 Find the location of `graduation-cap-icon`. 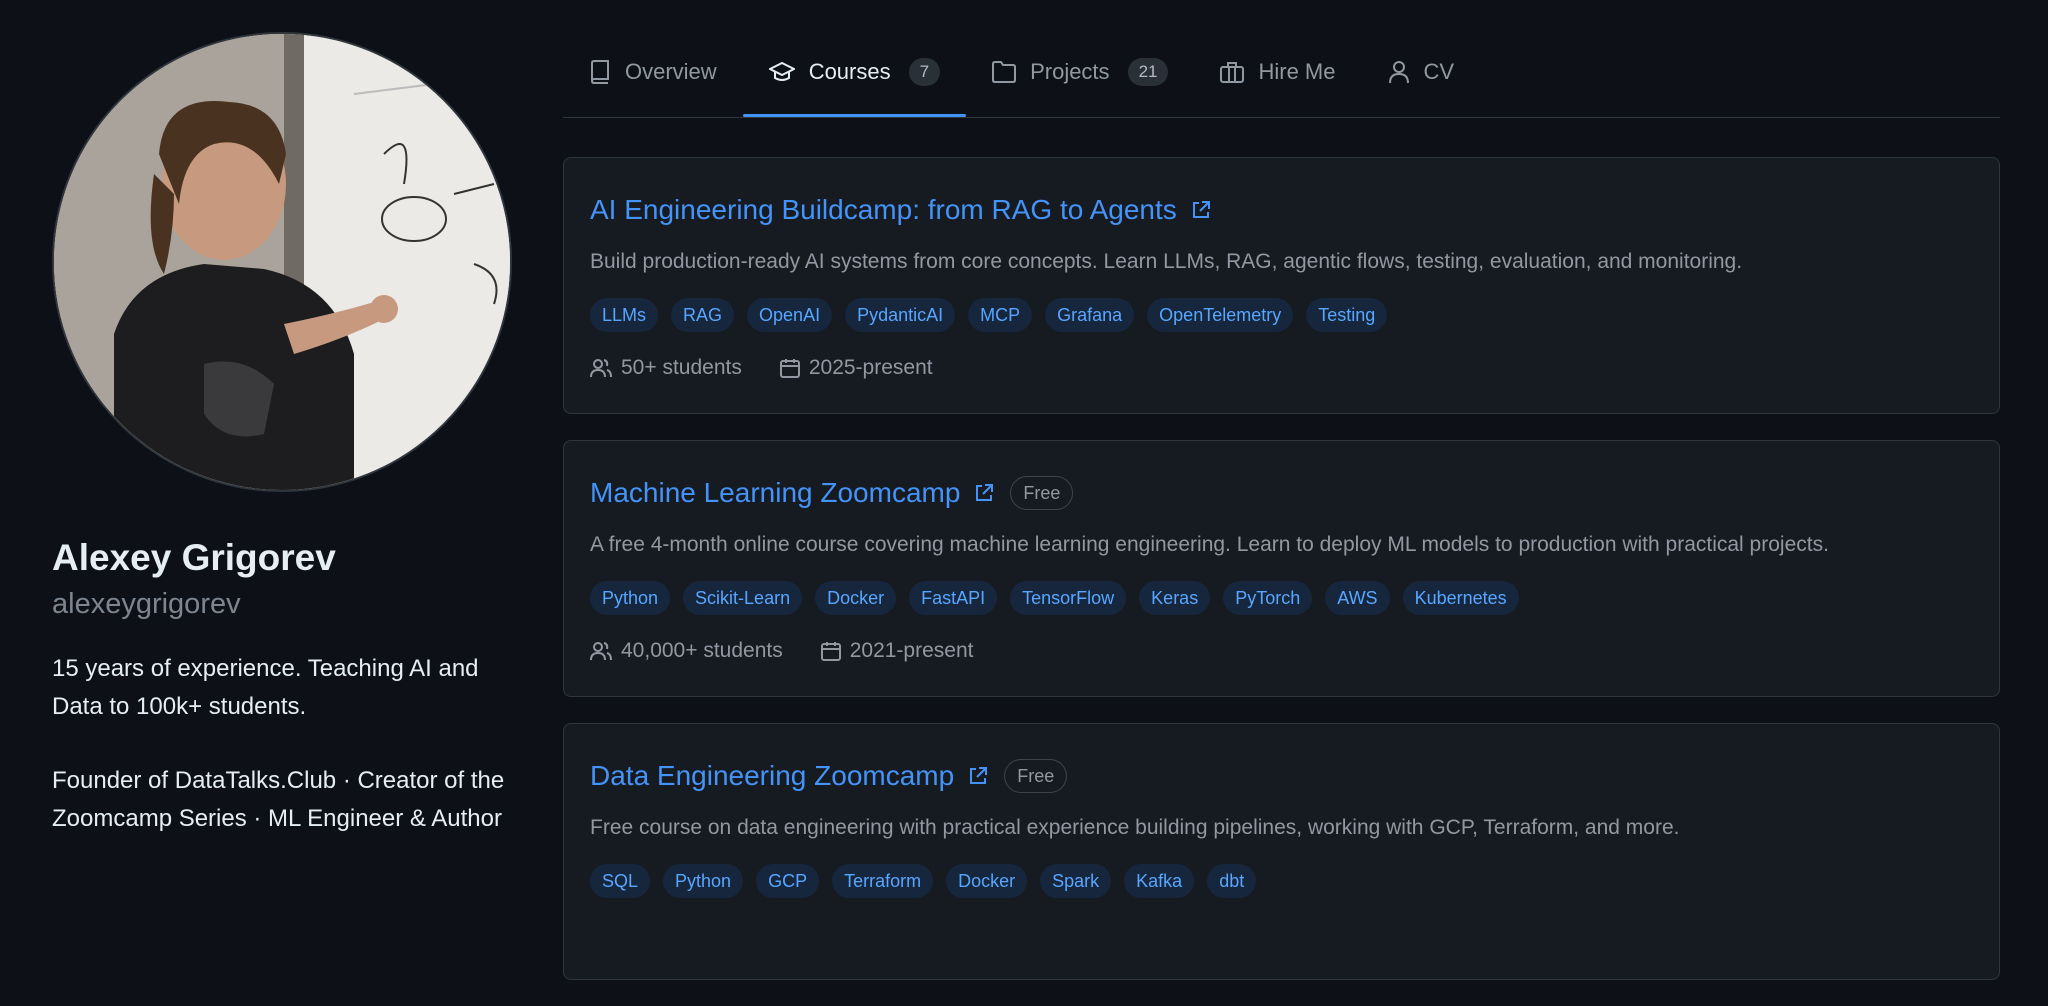

graduation-cap-icon is located at coordinates (781, 72).